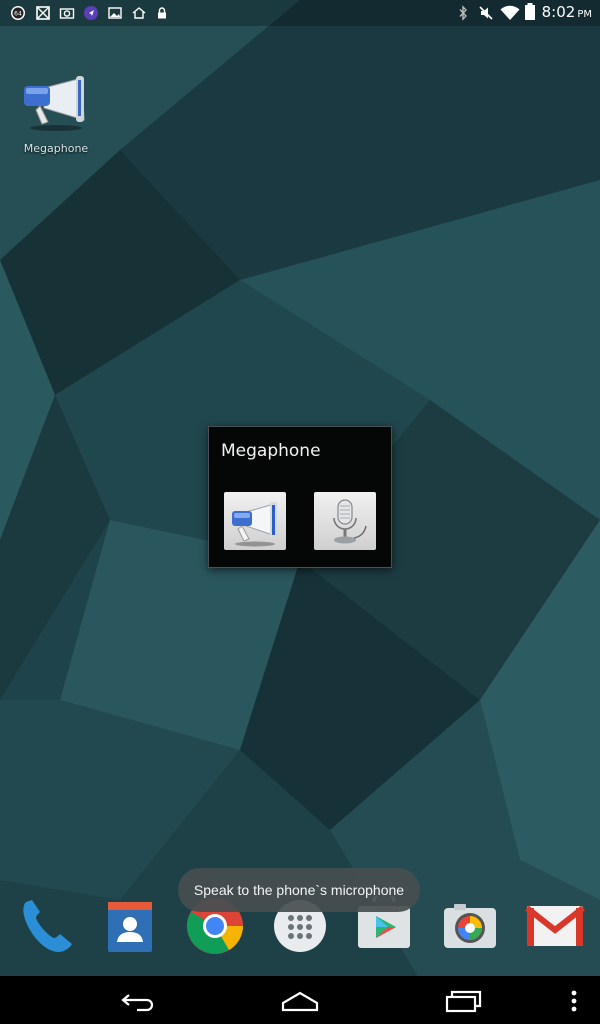 This screenshot has width=600, height=1024. What do you see at coordinates (558, 12) in the screenshot?
I see `clock-time: 8:02` at bounding box center [558, 12].